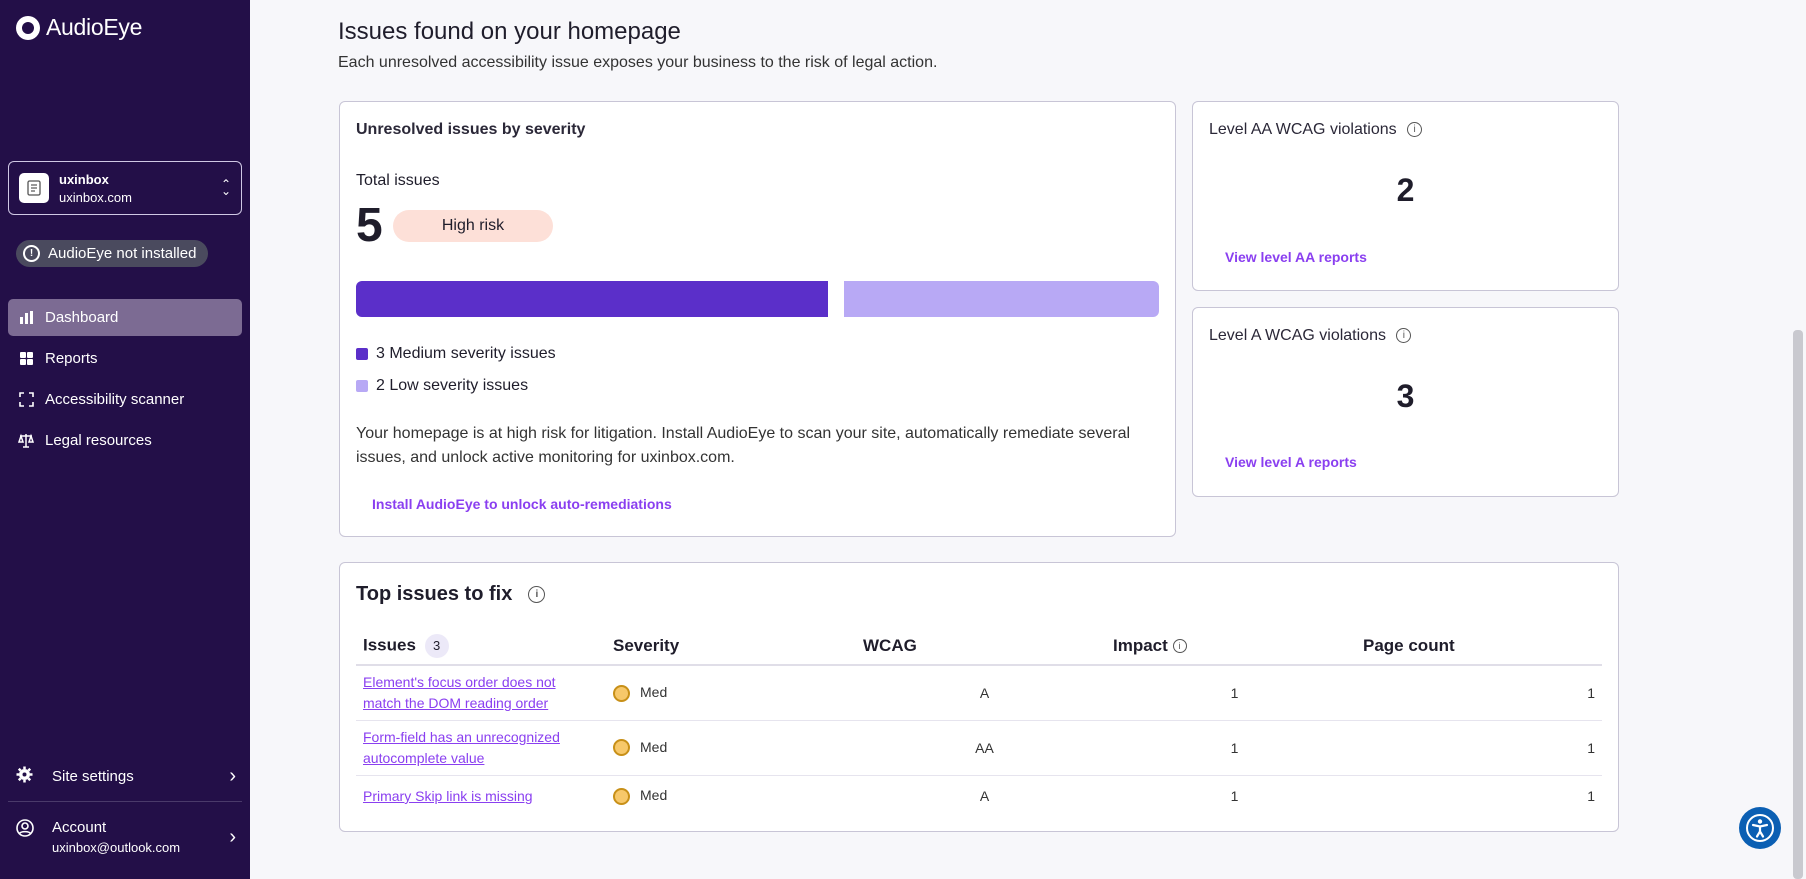 This screenshot has height=879, width=1806. Describe the element at coordinates (389, 644) in the screenshot. I see `col-issues-label: Issues` at that location.